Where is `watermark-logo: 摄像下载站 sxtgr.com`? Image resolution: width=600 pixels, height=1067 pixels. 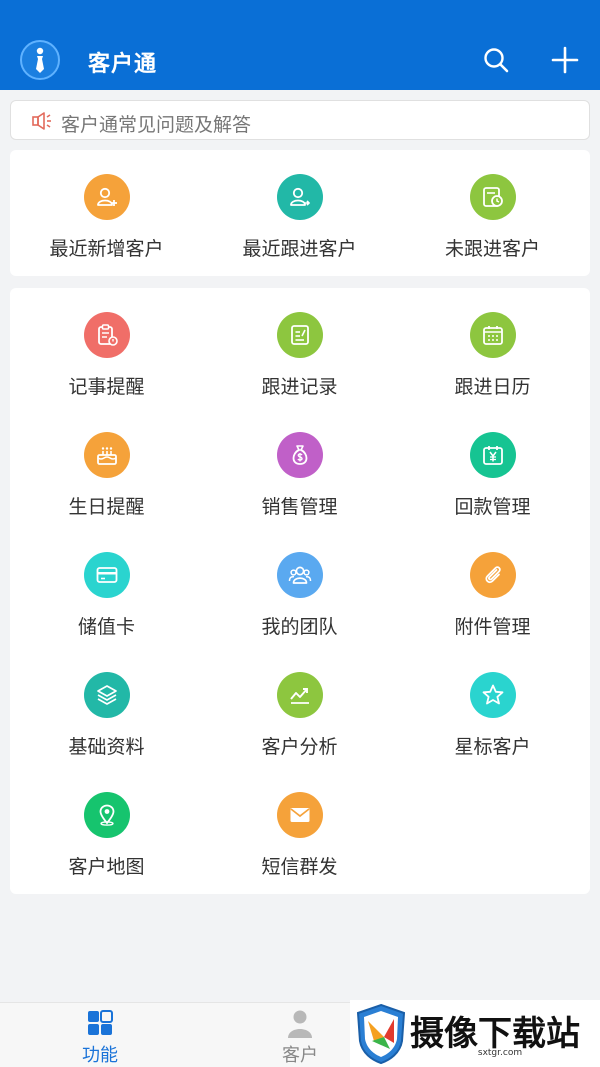 watermark-logo: 摄像下载站 sxtgr.com is located at coordinates (475, 1033).